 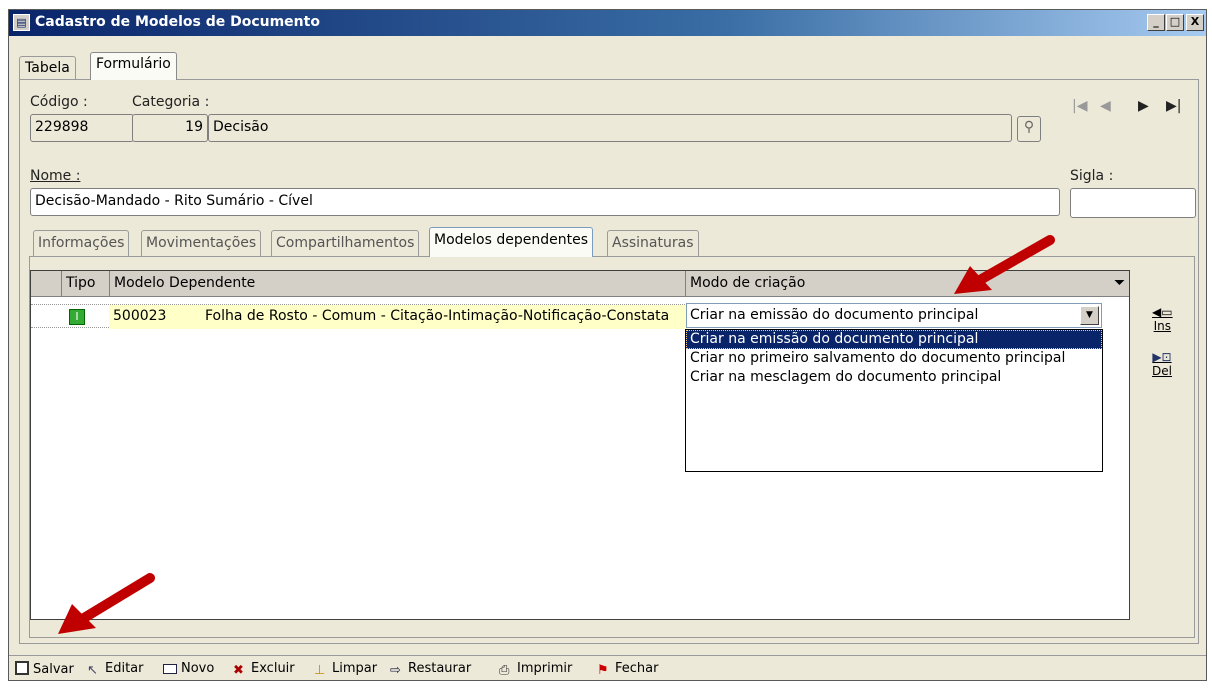 I want to click on column-header-modelo: Modelo Dependente, so click(x=397, y=284).